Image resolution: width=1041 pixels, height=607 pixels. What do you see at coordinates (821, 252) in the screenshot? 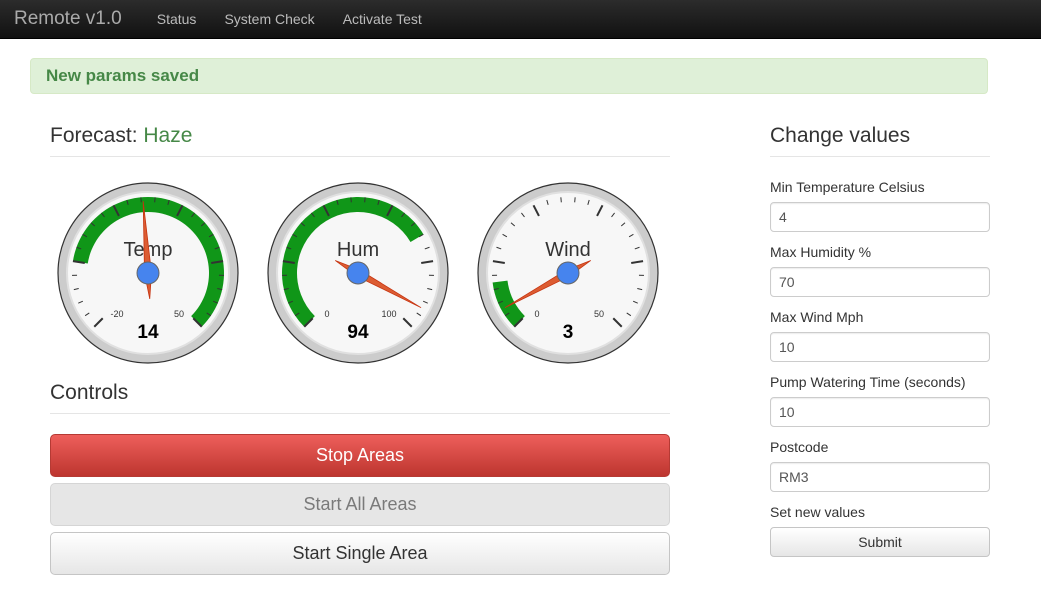
I see `max-humidity-label: Max Humidity %` at bounding box center [821, 252].